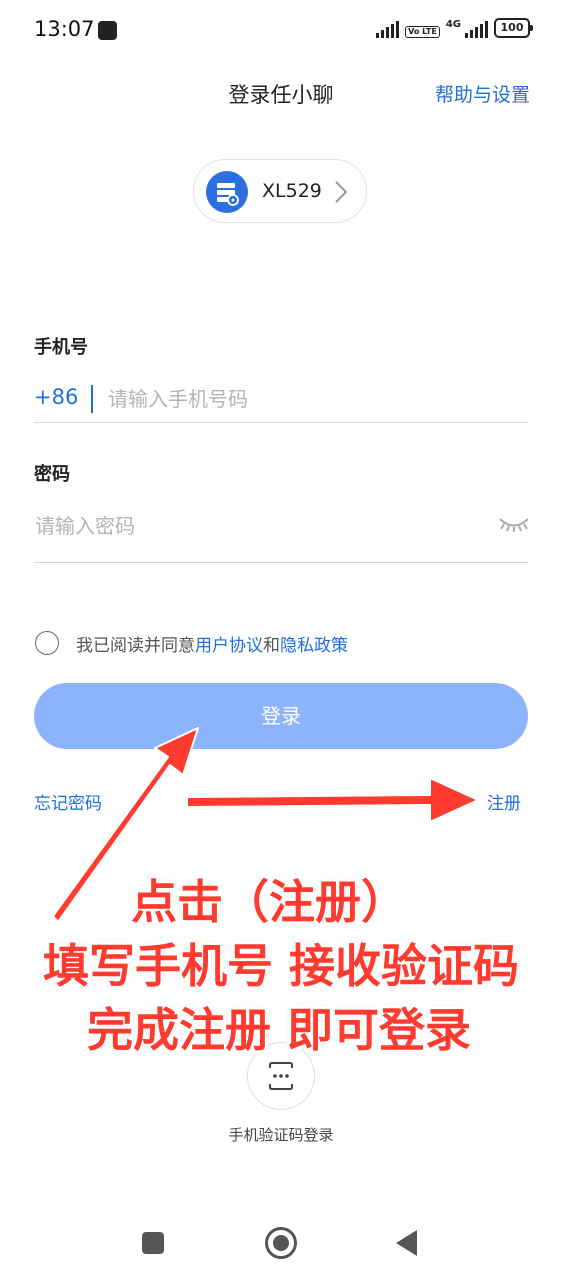  Describe the element at coordinates (388, 29) in the screenshot. I see `signal-icon` at that location.